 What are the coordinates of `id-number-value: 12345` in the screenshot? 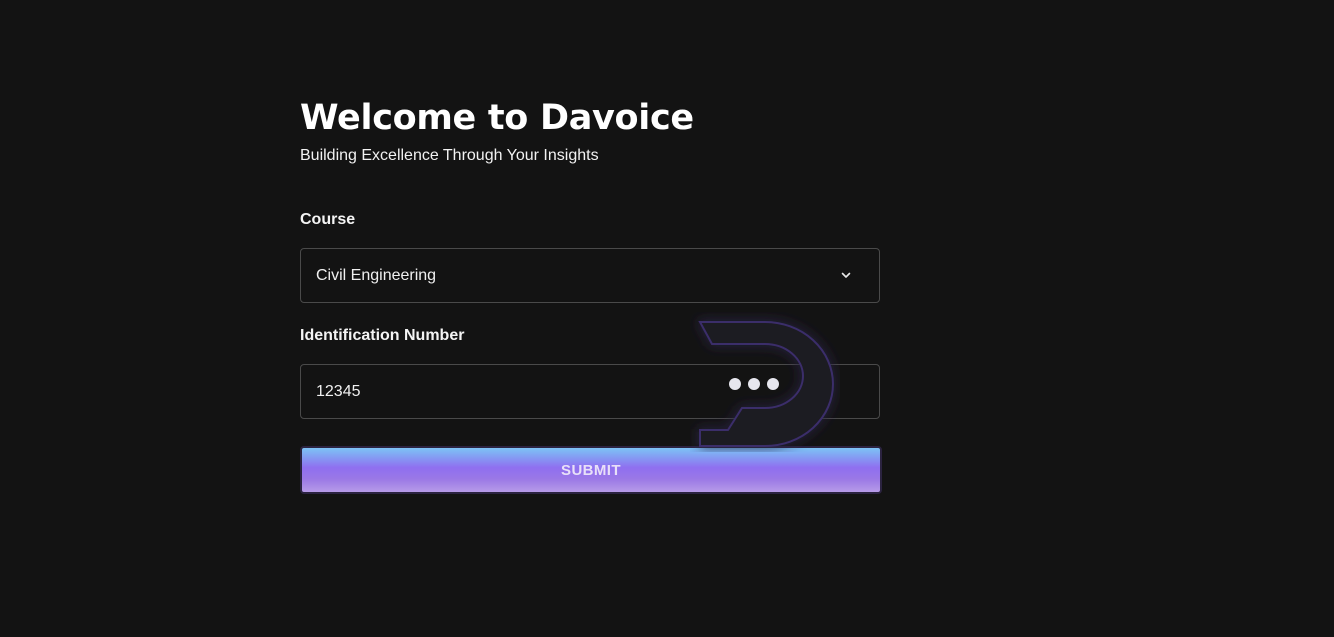 It's located at (338, 391).